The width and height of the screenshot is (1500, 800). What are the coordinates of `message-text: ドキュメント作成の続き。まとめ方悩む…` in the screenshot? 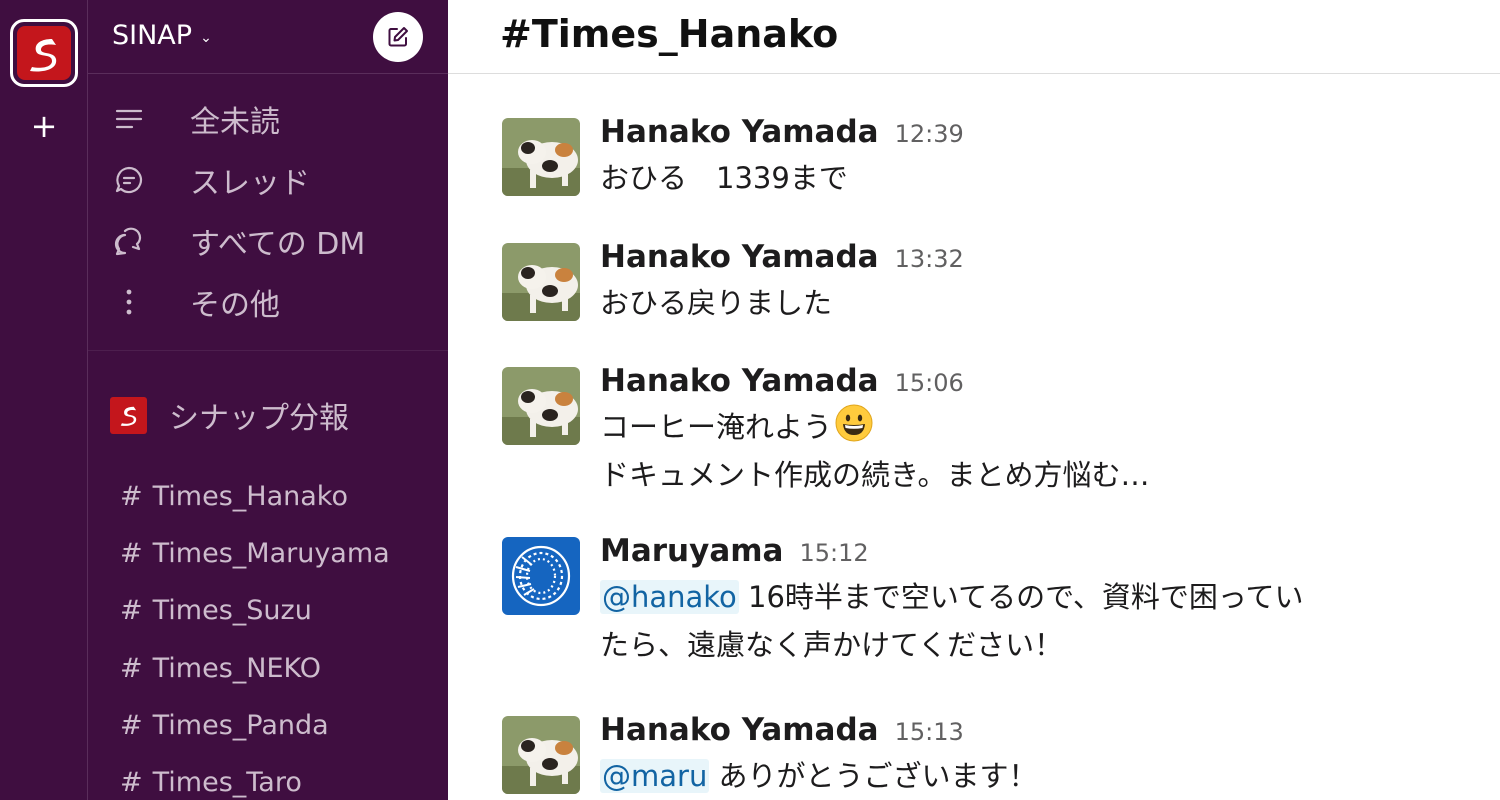 It's located at (875, 475).